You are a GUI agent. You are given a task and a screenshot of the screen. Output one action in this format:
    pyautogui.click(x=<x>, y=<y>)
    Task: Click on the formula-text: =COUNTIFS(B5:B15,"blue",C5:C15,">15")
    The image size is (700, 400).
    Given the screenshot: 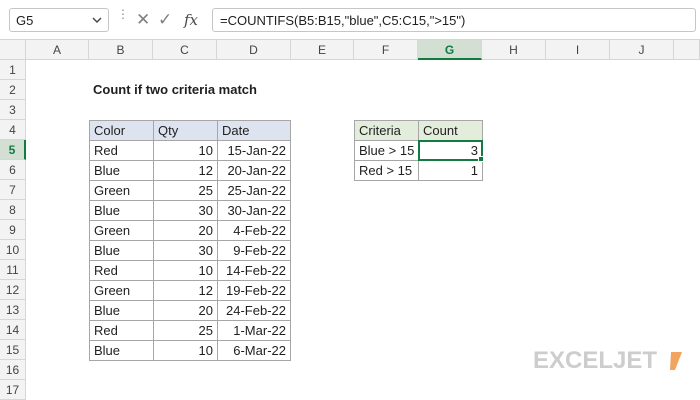 What is the action you would take?
    pyautogui.click(x=343, y=20)
    